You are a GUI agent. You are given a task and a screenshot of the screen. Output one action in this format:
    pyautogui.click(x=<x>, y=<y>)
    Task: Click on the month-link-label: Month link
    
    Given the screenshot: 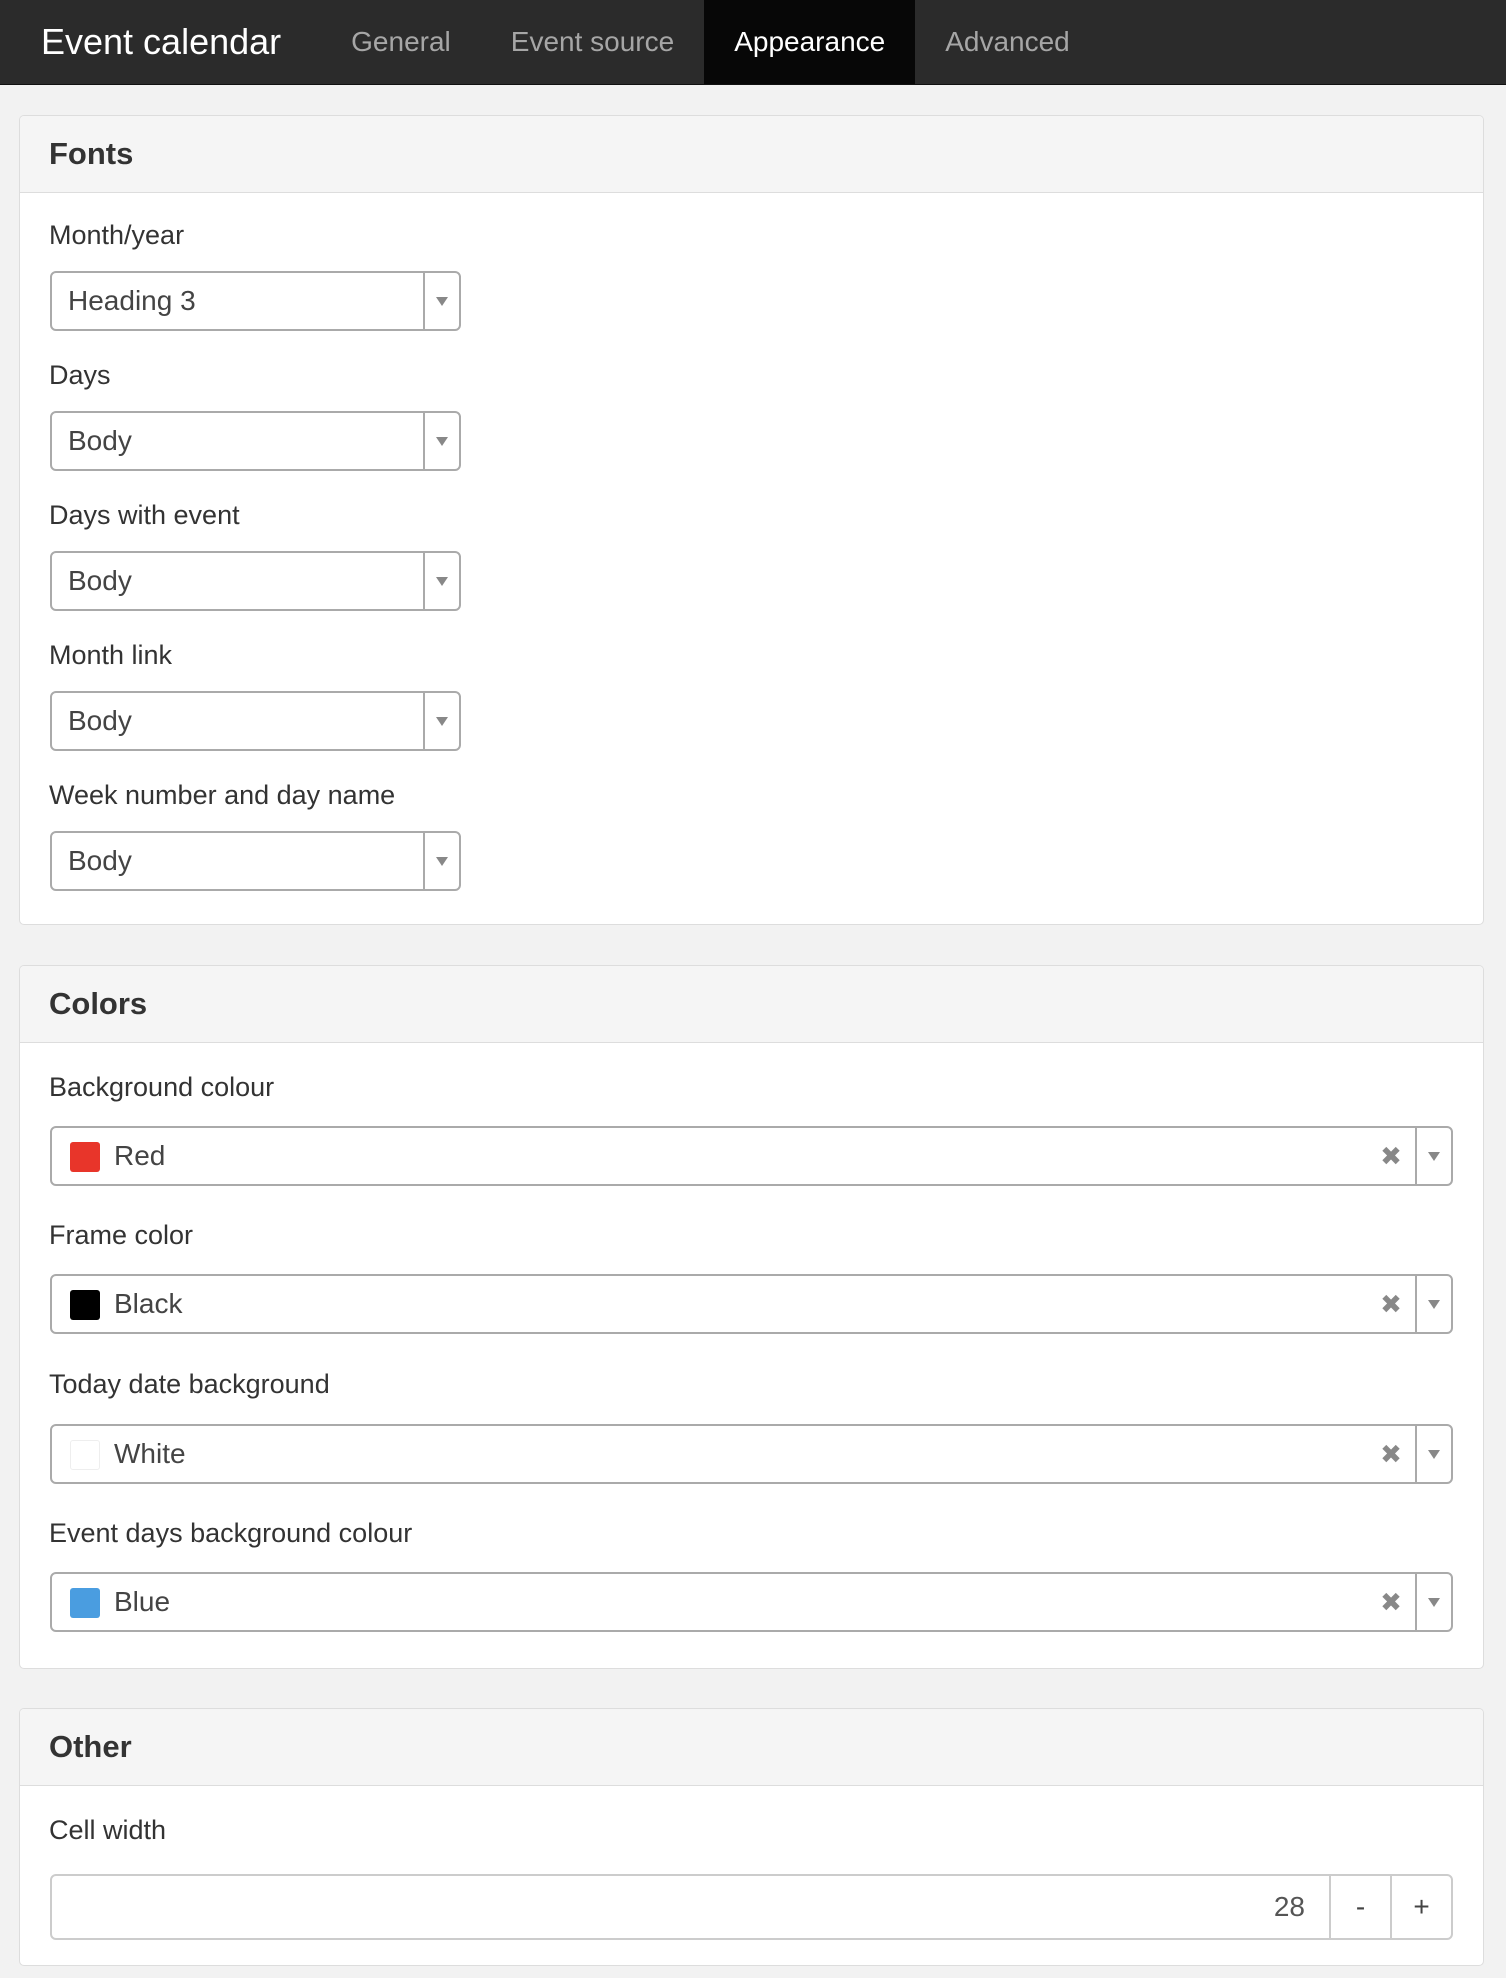 What is the action you would take?
    pyautogui.click(x=111, y=655)
    